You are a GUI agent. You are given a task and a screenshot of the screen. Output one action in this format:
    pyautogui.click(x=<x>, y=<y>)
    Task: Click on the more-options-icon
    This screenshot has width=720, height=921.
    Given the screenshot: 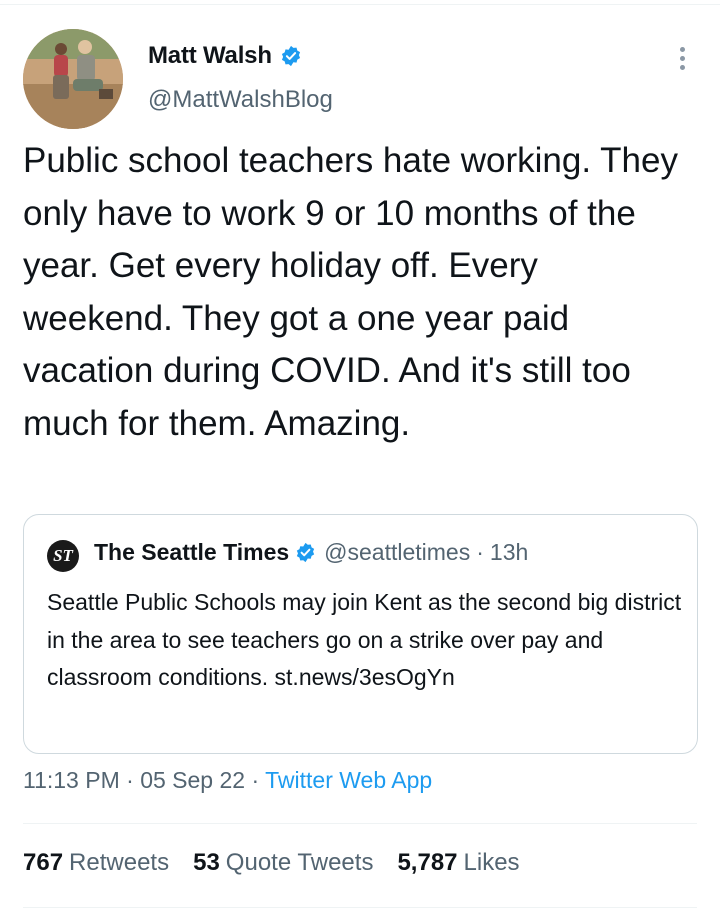 What is the action you would take?
    pyautogui.click(x=682, y=58)
    